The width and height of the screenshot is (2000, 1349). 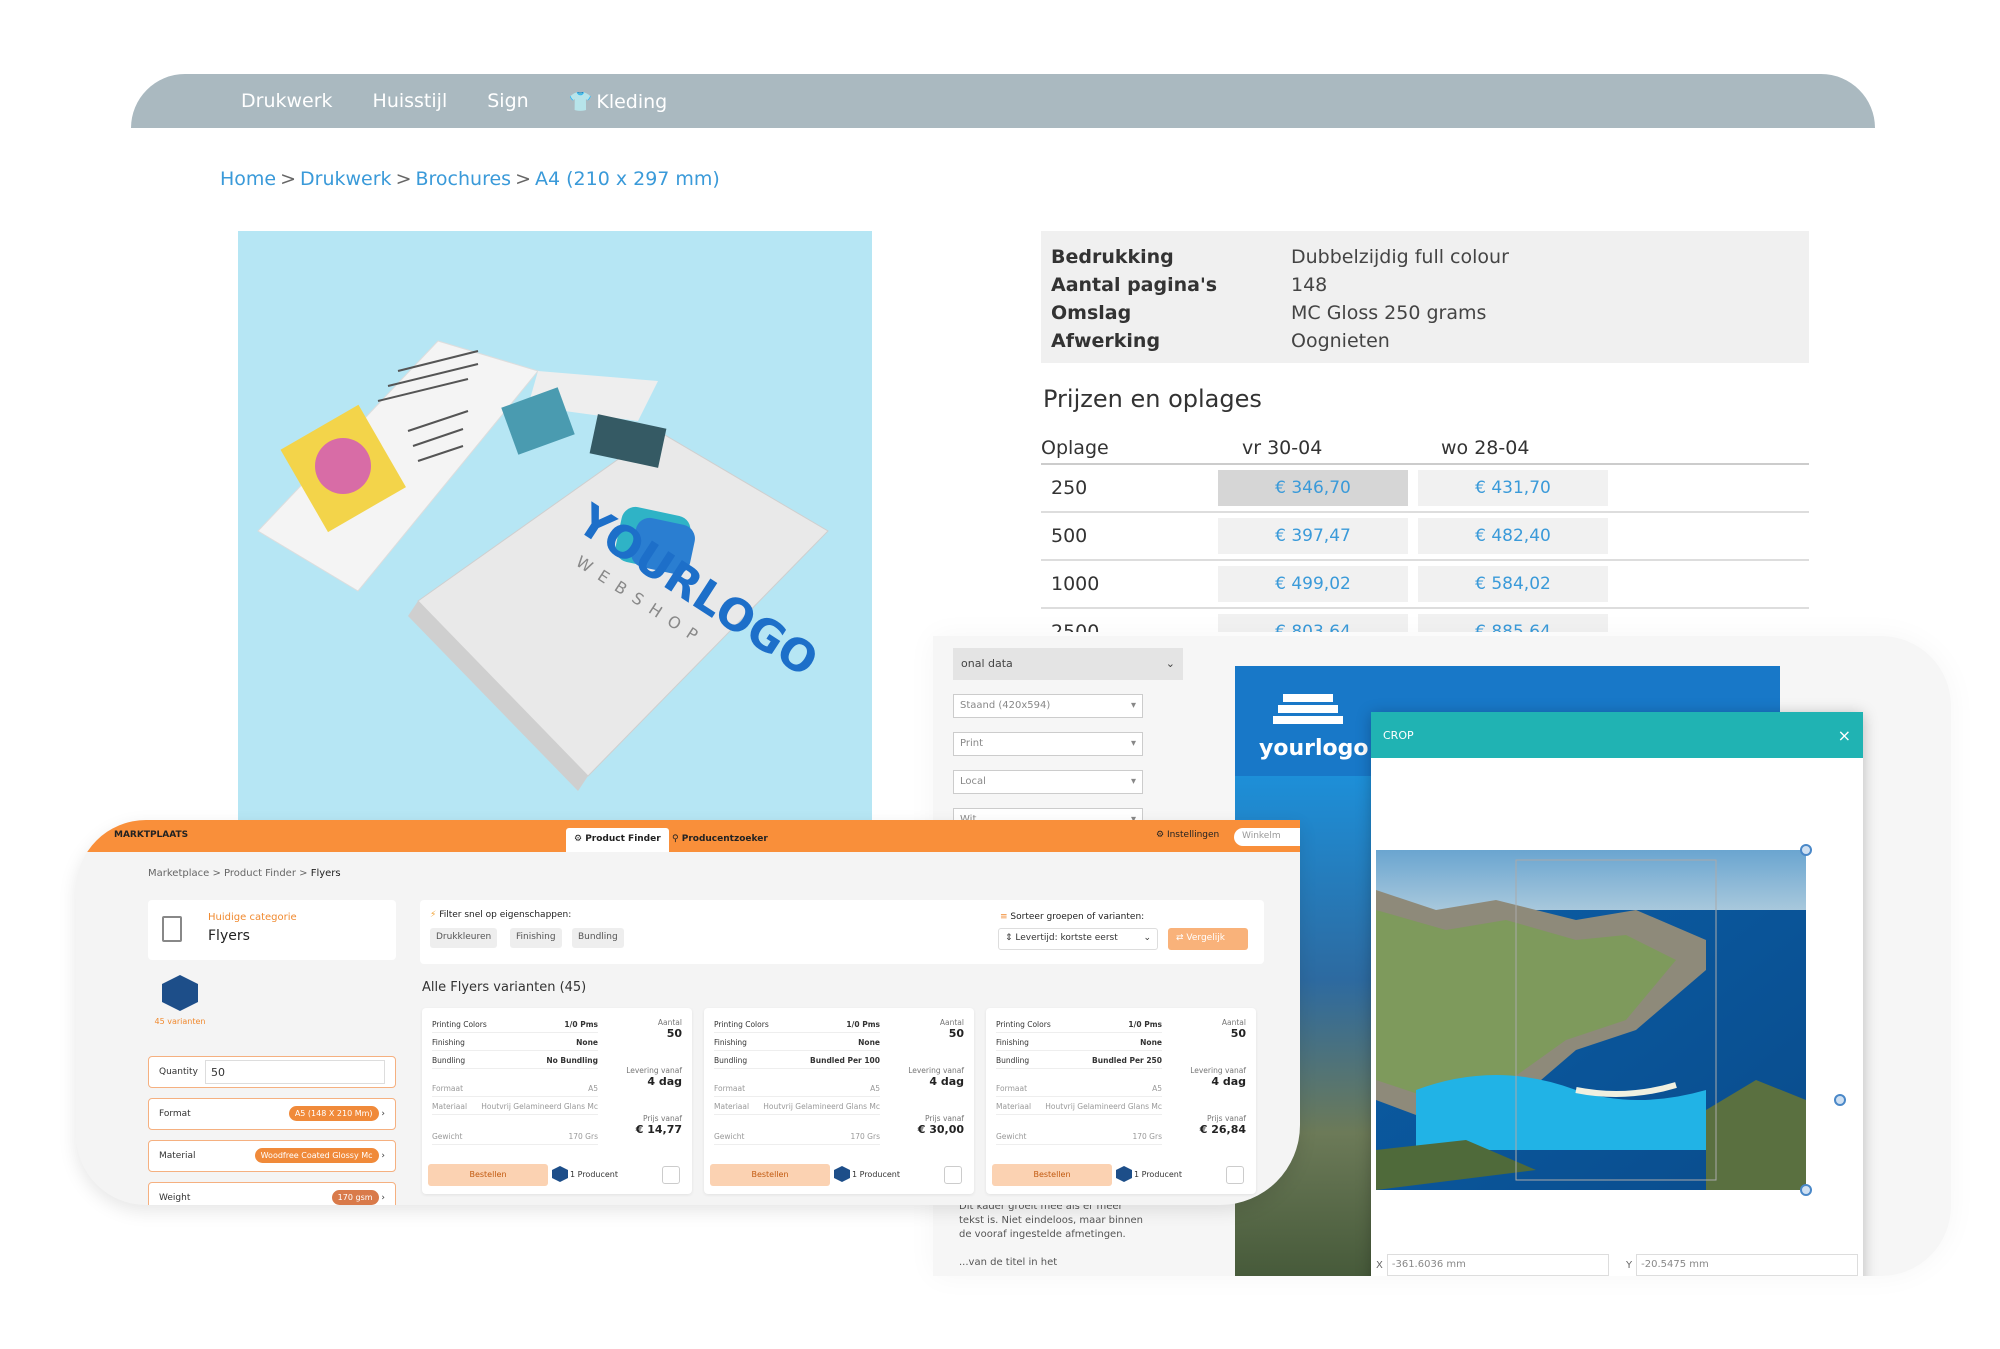 What do you see at coordinates (1222, 1129) in the screenshot?
I see `price-value: € 26,84` at bounding box center [1222, 1129].